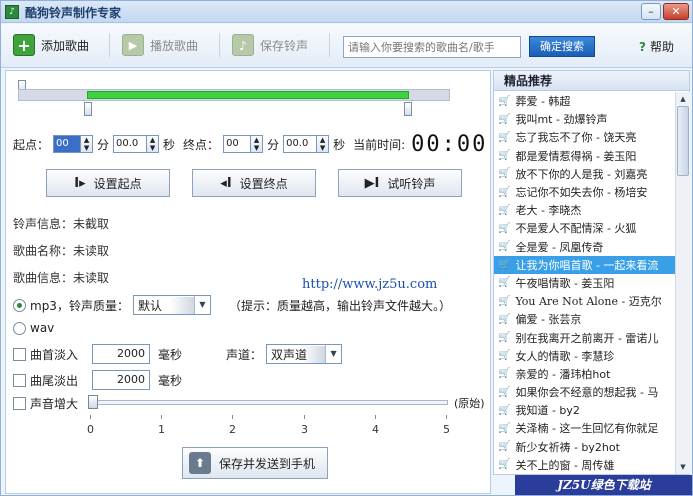  I want to click on play-song-button: ▶ 播放歌曲, so click(160, 45).